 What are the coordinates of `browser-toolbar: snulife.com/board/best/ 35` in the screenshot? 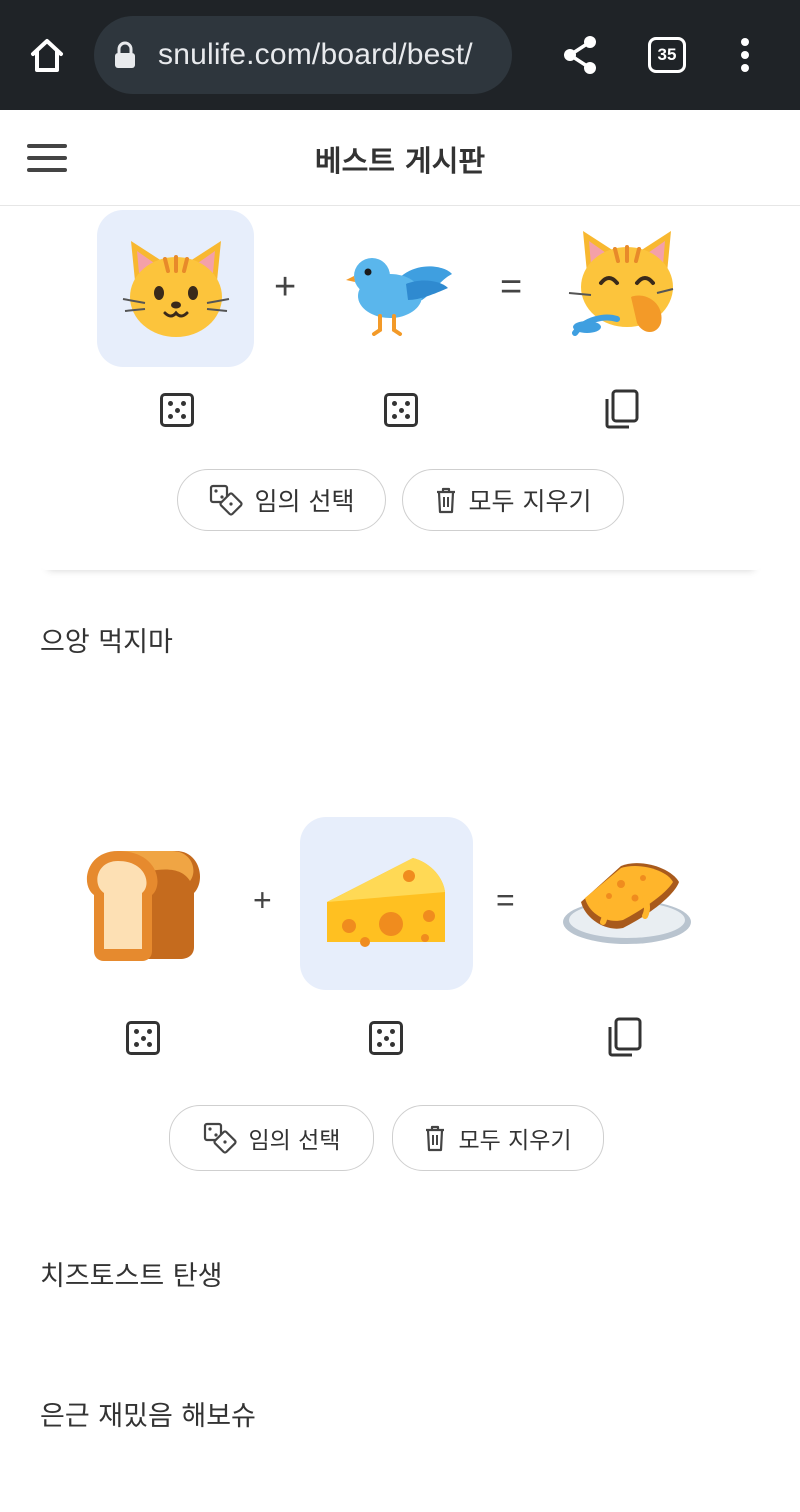 It's located at (400, 55).